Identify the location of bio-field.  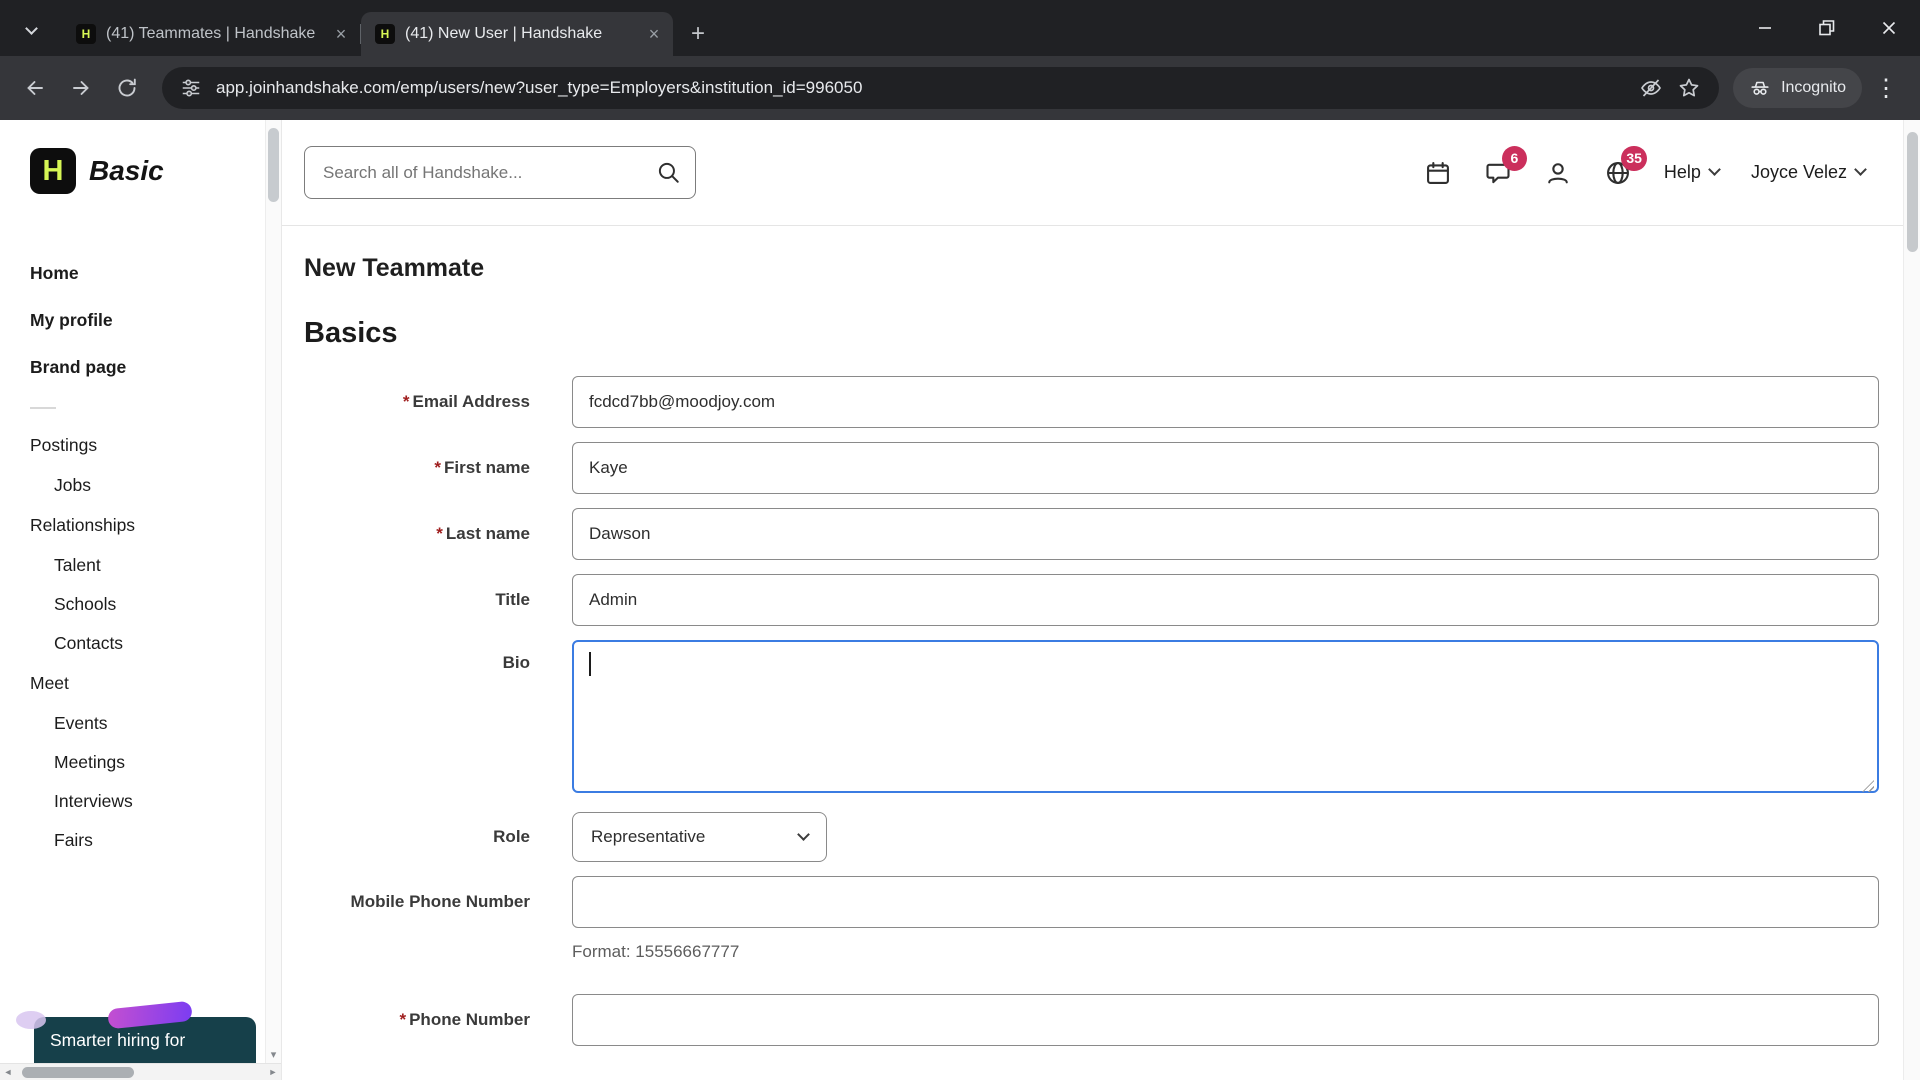
(1225, 716).